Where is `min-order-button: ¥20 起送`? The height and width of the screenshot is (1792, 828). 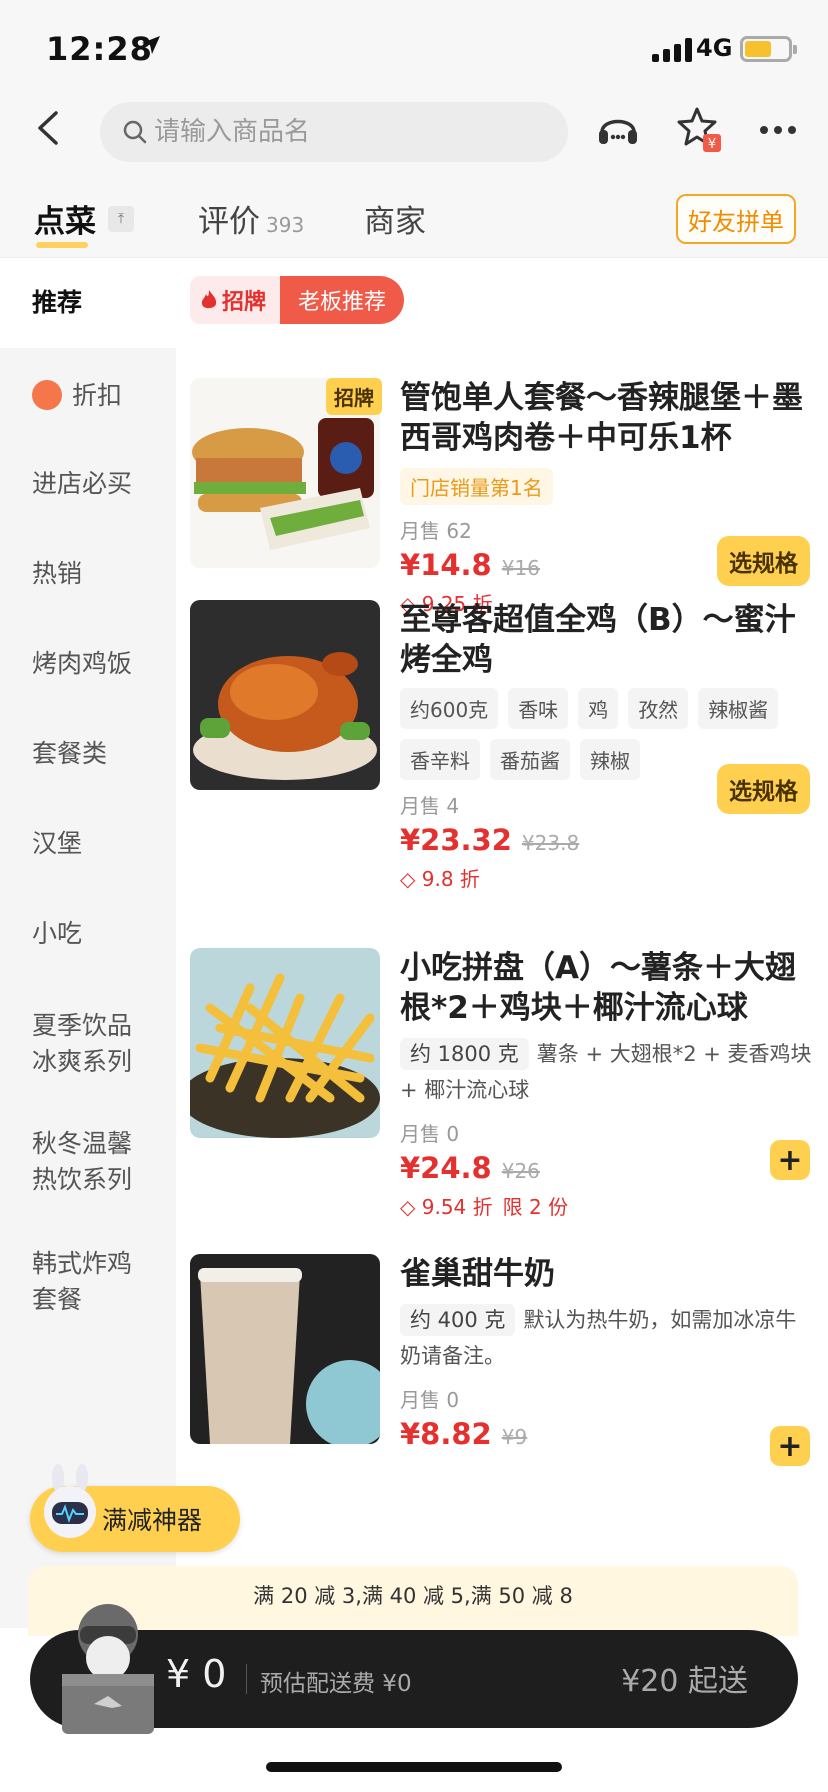 min-order-button: ¥20 起送 is located at coordinates (684, 1678).